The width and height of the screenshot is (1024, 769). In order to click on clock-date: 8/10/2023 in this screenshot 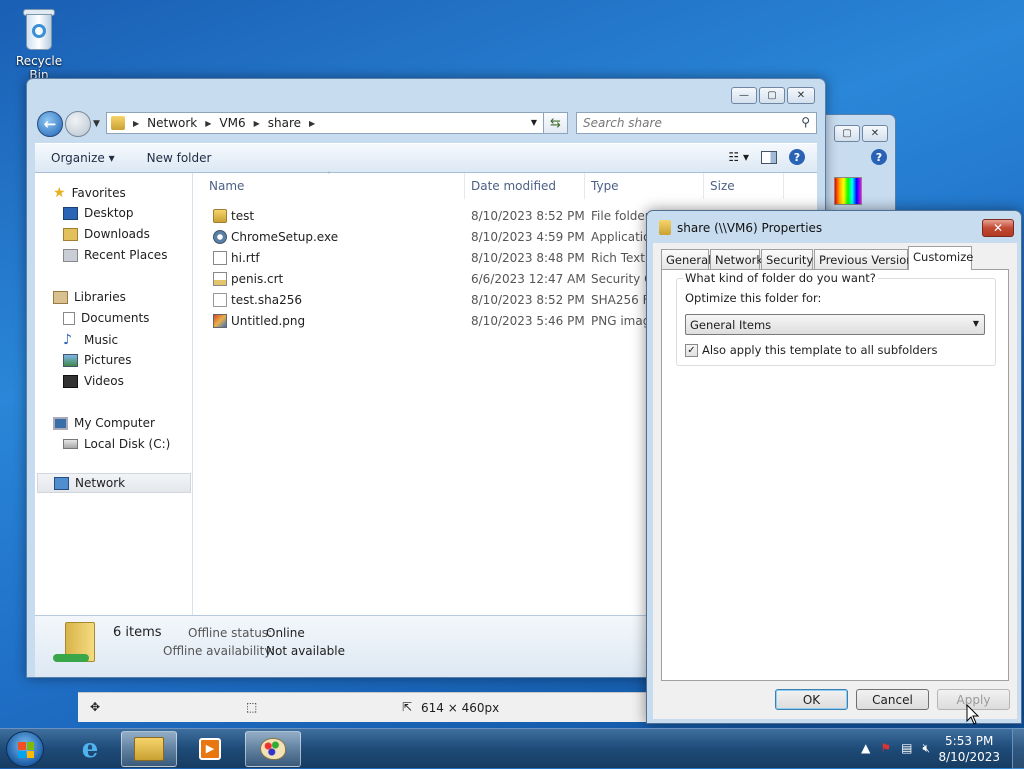, I will do `click(969, 757)`.